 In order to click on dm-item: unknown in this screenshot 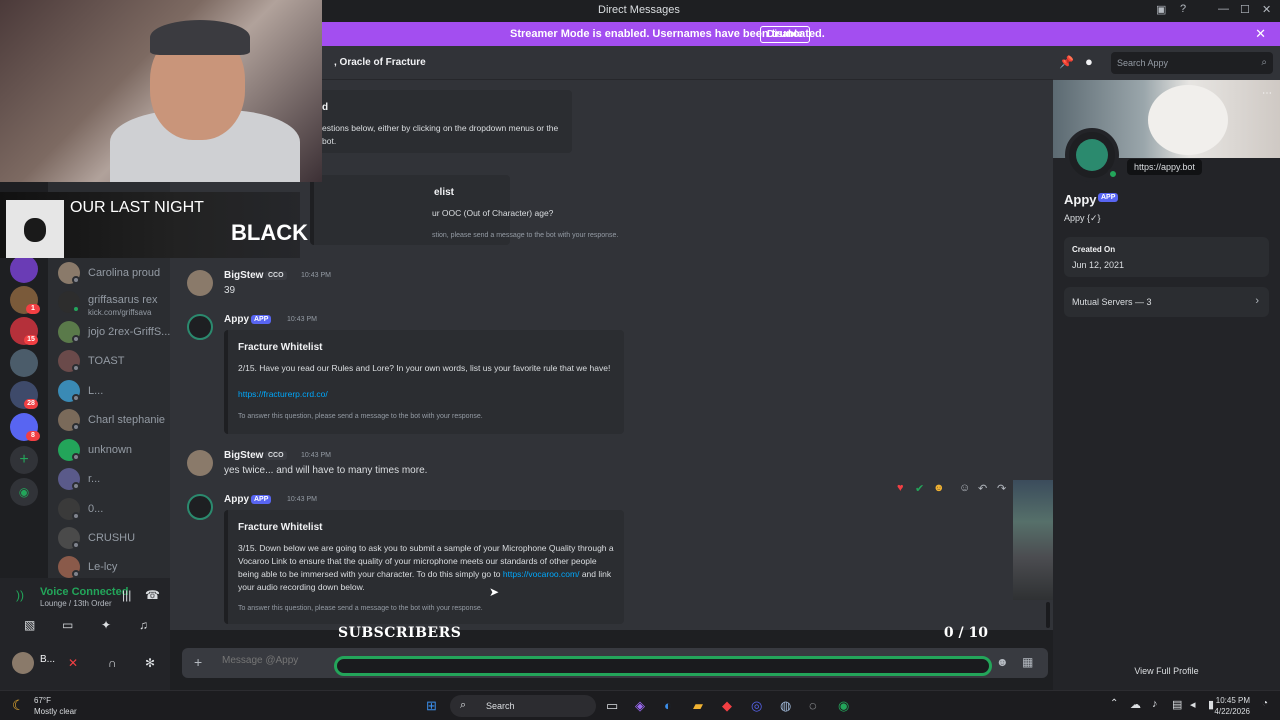, I will do `click(114, 452)`.